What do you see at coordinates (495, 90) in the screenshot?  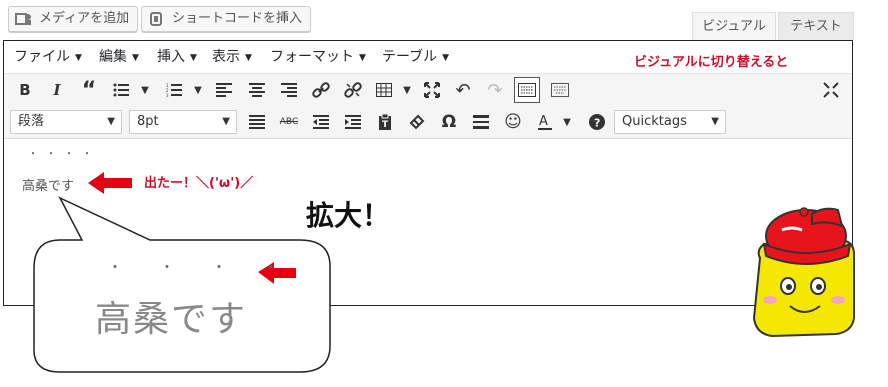 I see `redo-icon: ↷` at bounding box center [495, 90].